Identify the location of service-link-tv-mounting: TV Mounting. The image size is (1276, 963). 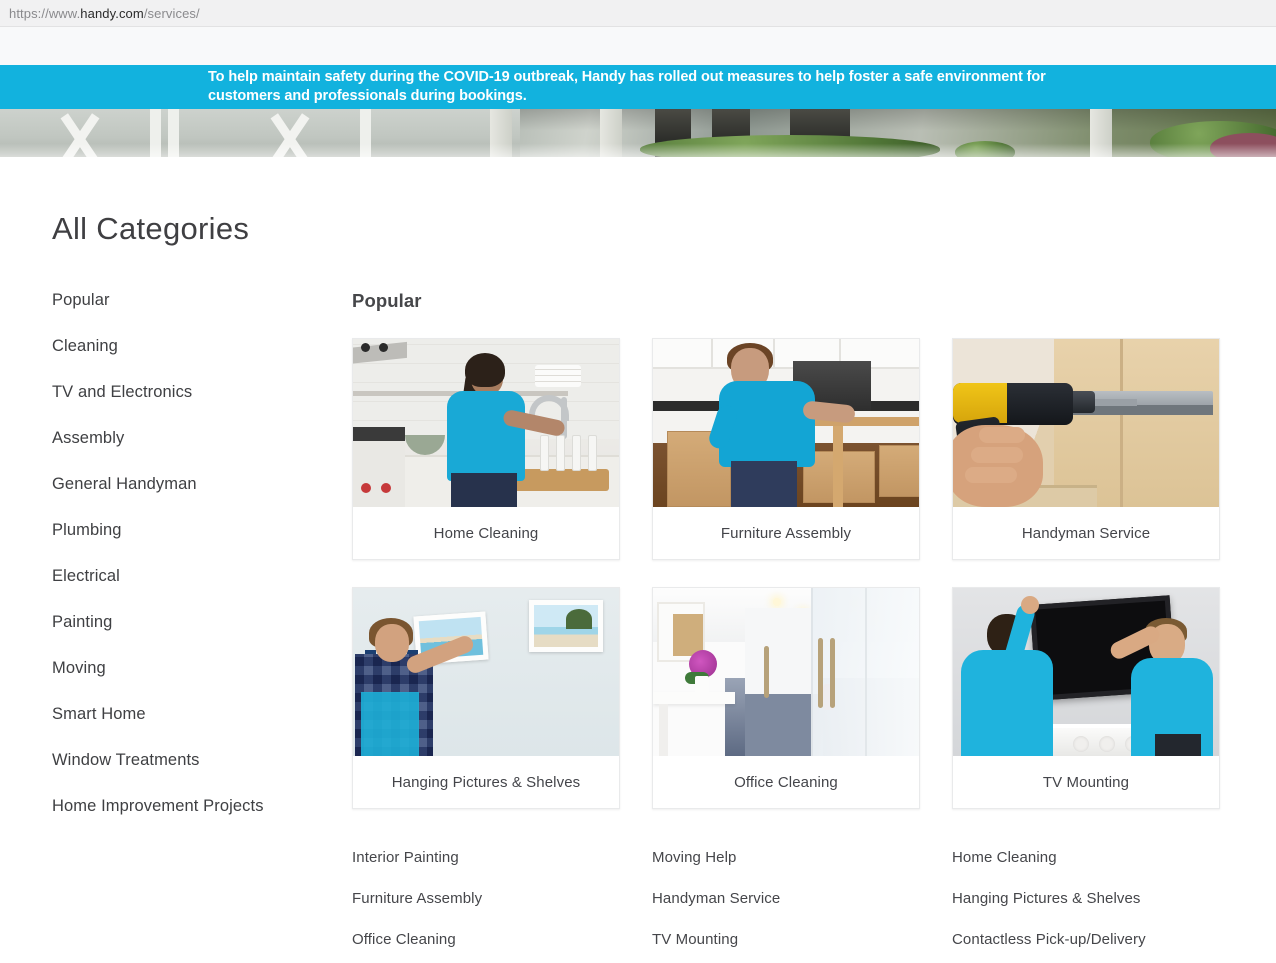
(695, 939).